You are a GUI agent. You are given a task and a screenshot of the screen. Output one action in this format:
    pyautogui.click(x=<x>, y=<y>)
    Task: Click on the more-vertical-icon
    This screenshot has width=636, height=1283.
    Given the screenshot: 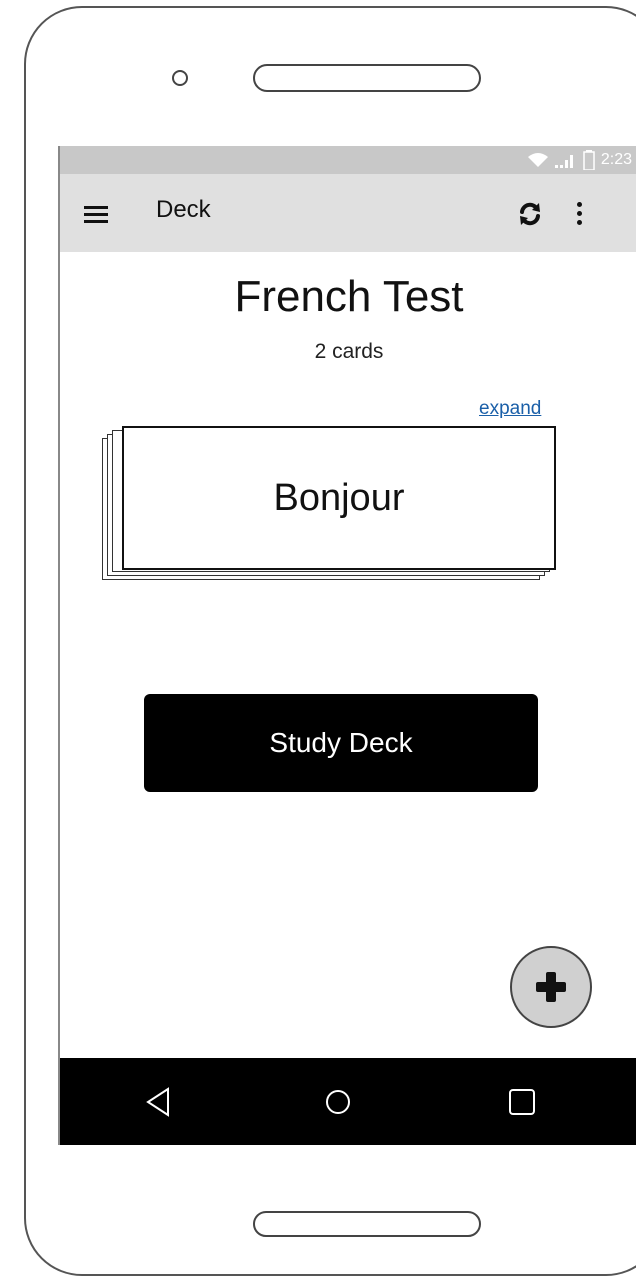 What is the action you would take?
    pyautogui.click(x=580, y=214)
    